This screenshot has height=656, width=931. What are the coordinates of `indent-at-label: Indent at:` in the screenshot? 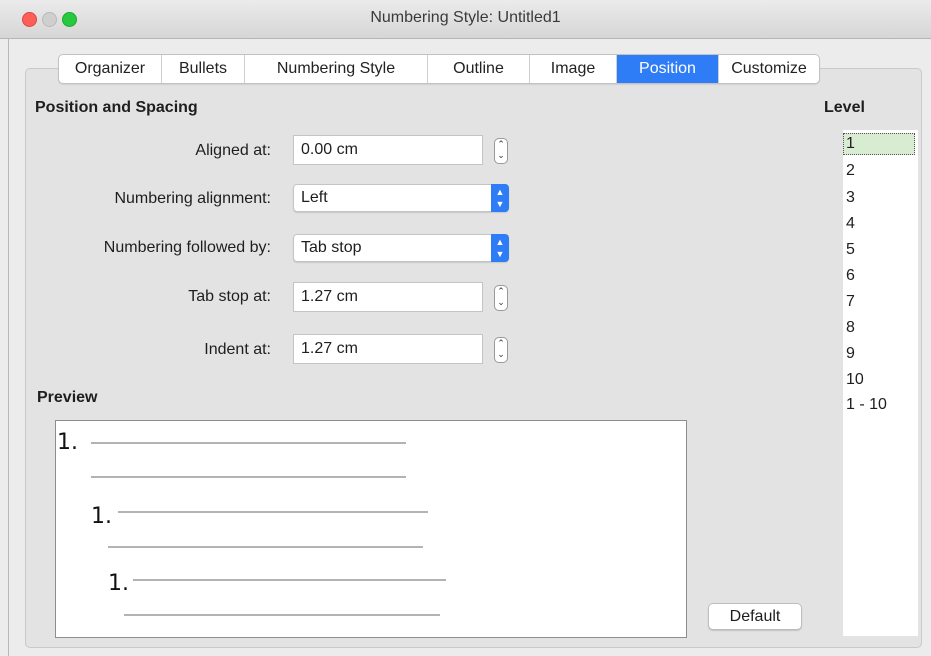 It's located at (237, 349).